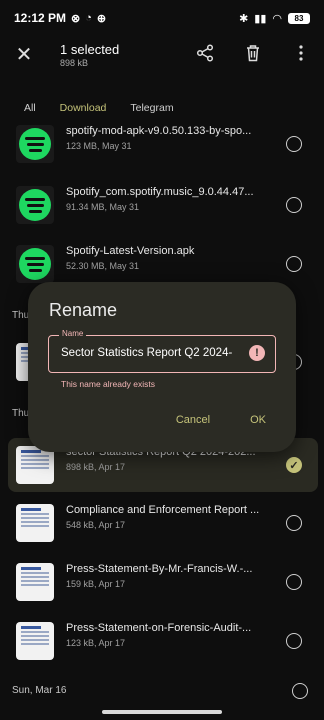 Image resolution: width=324 pixels, height=720 pixels. Describe the element at coordinates (193, 420) in the screenshot. I see `cancel-button: Cancel` at that location.